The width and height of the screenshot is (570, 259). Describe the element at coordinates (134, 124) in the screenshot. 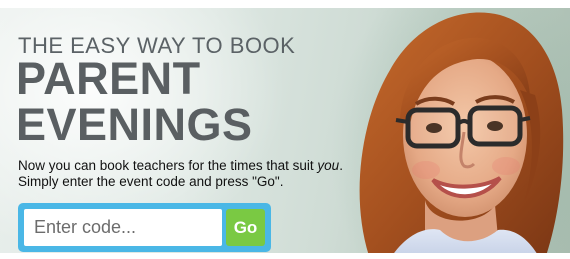

I see `headline-line-2: EVENINGS` at that location.